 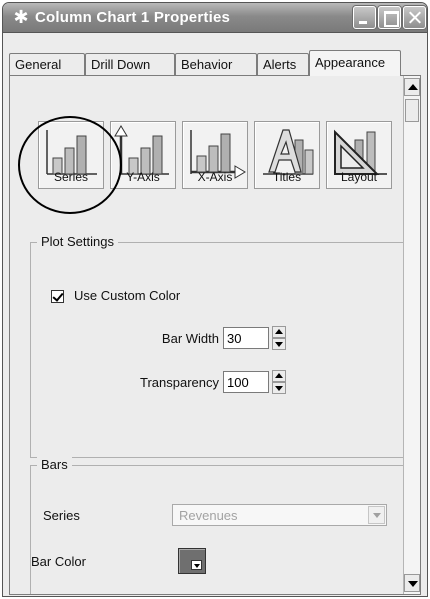 What do you see at coordinates (412, 583) in the screenshot?
I see `scroll-down-icon` at bounding box center [412, 583].